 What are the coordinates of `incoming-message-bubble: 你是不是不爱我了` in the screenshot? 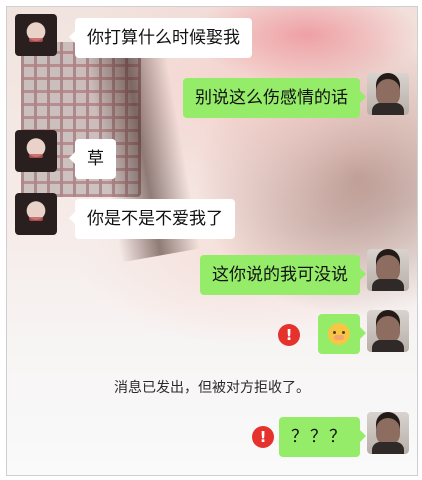 It's located at (152, 219).